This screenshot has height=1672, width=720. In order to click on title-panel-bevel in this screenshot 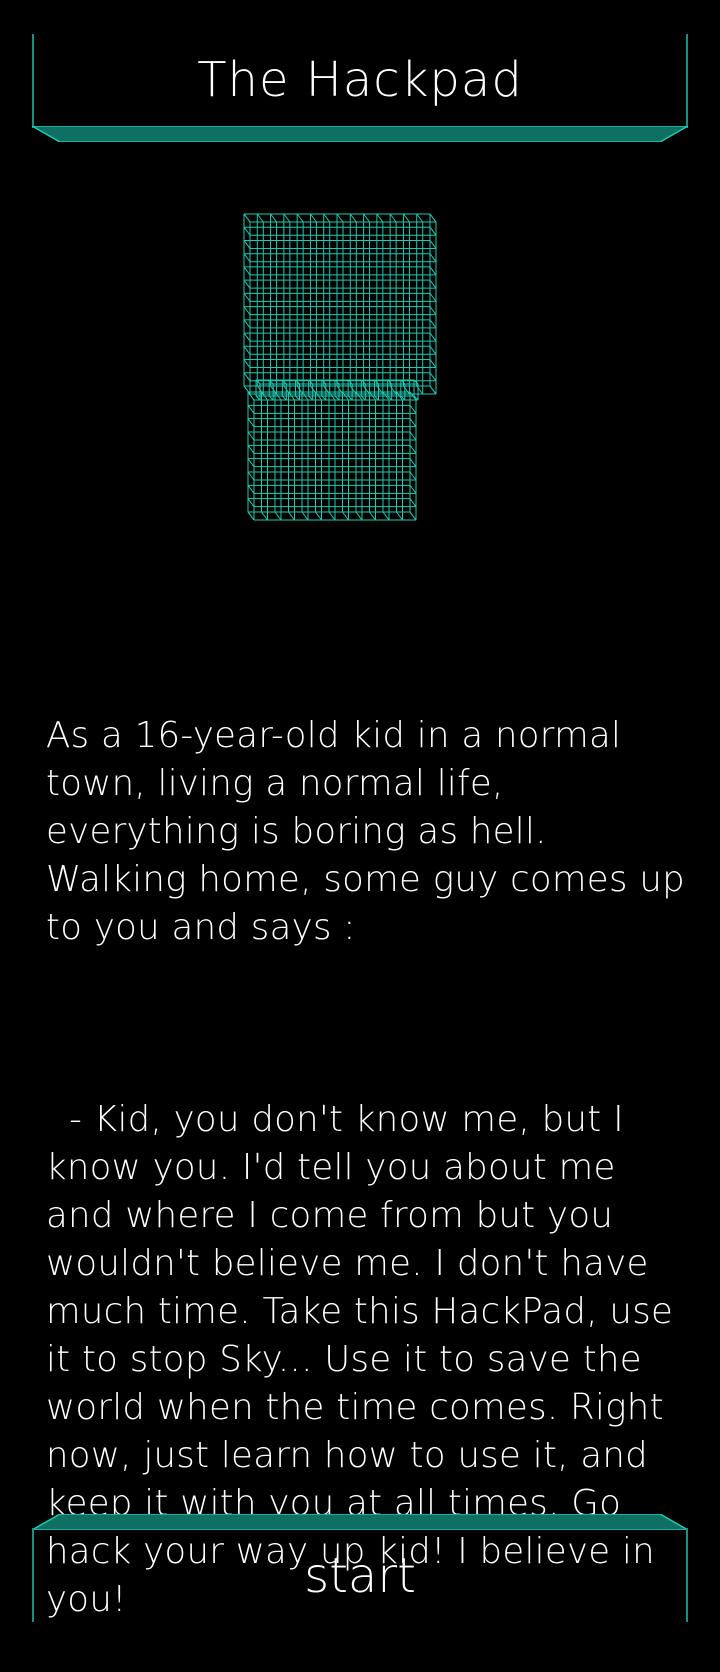, I will do `click(360, 134)`.